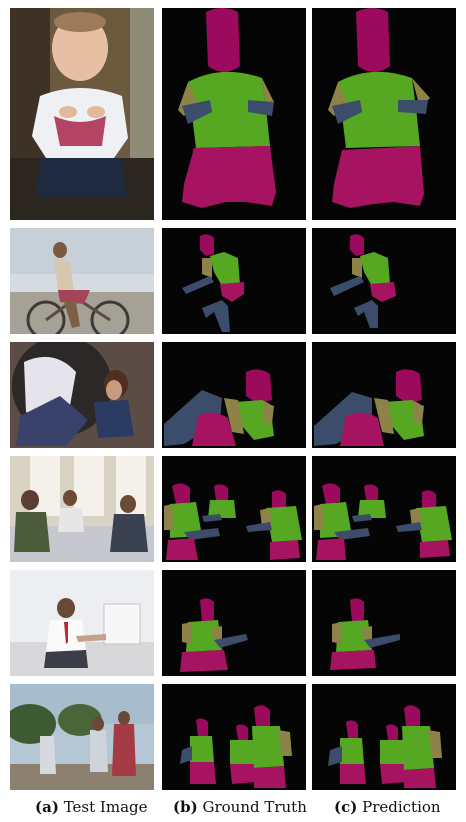 The image size is (466, 822). What do you see at coordinates (234, 281) in the screenshot?
I see `ground-truth-row2` at bounding box center [234, 281].